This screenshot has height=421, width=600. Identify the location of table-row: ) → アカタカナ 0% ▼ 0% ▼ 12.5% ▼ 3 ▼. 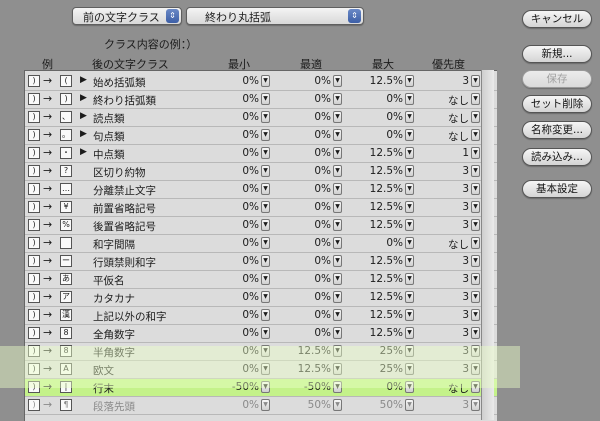
(261, 298).